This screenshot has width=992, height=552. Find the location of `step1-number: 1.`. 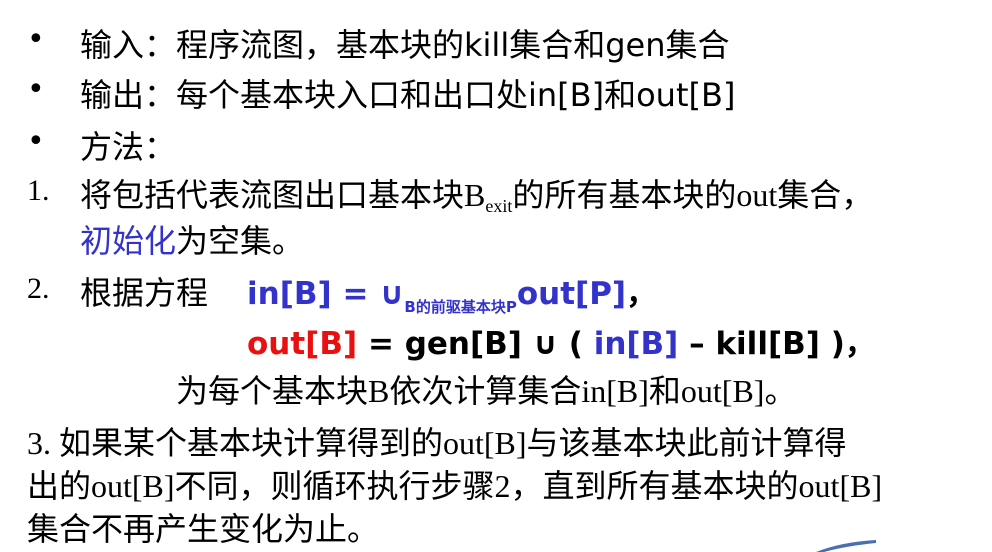

step1-number: 1. is located at coordinates (38, 190).